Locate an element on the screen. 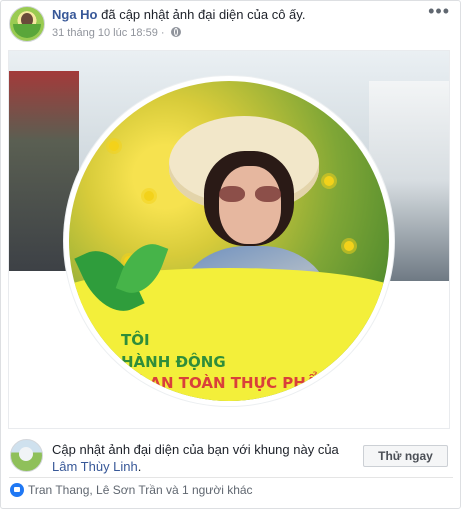 Image resolution: width=461 pixels, height=509 pixels. banner-line-3: VÌ AN TOÀN THỰC PHẨM is located at coordinates (230, 383).